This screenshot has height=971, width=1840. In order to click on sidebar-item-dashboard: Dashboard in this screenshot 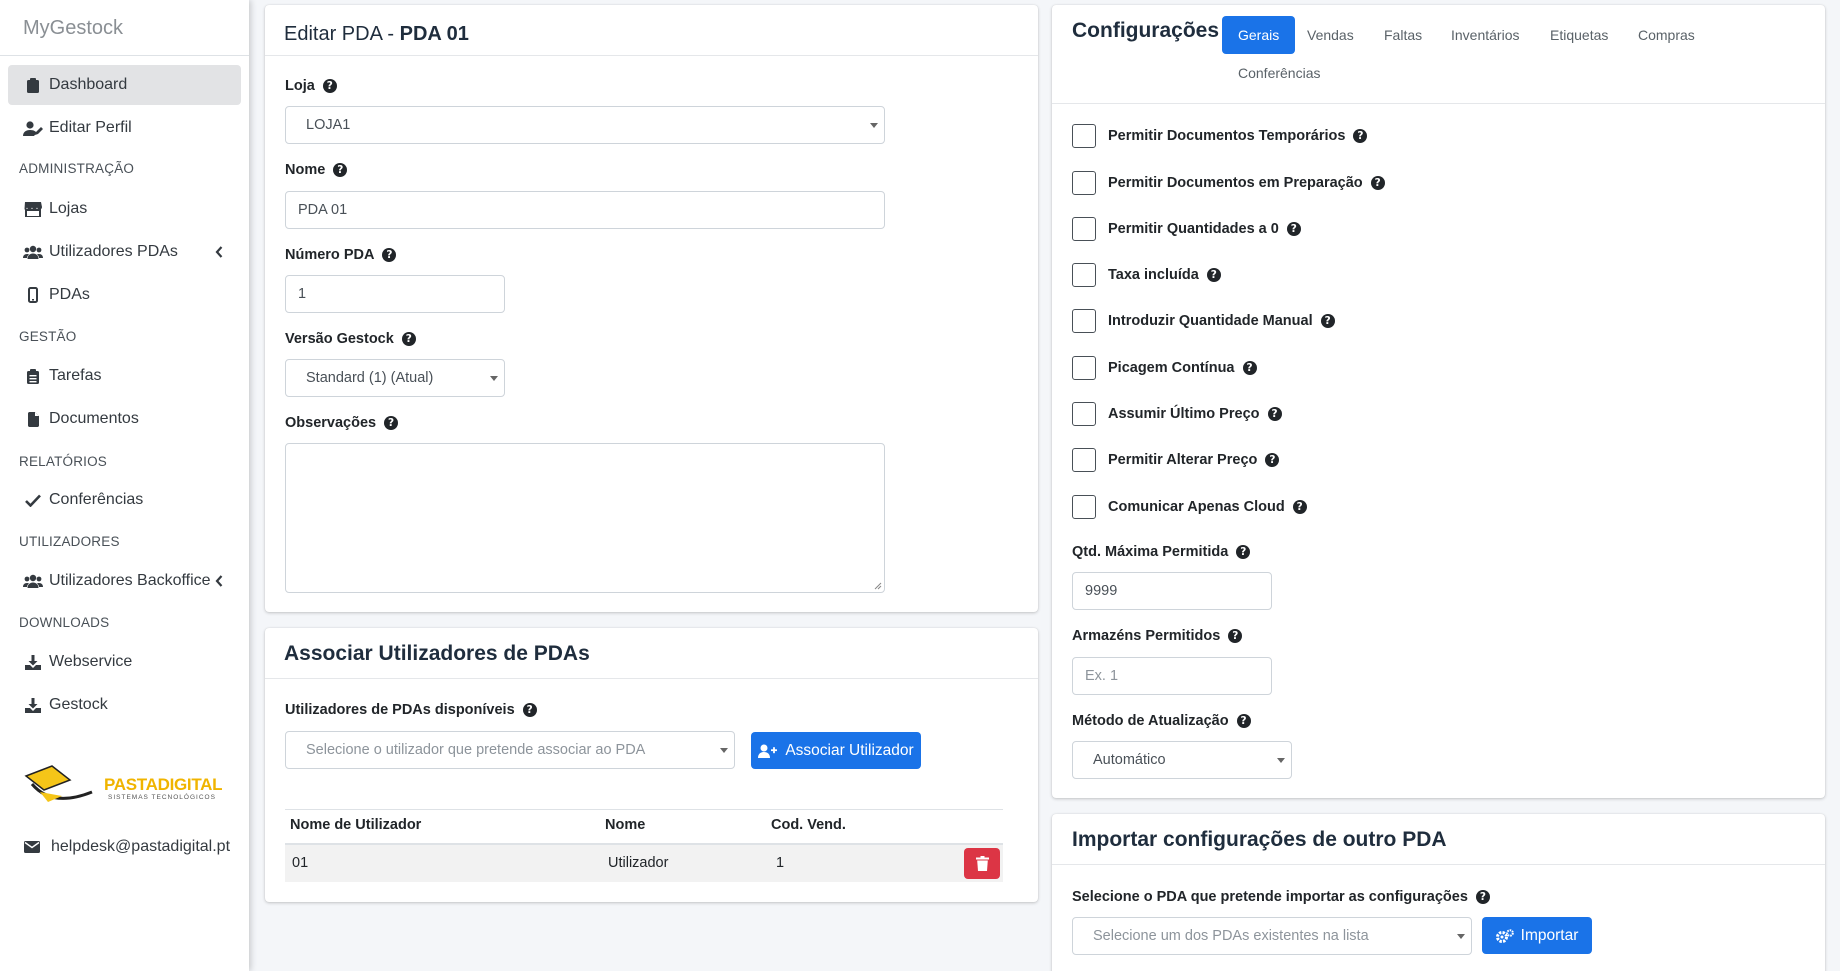, I will do `click(124, 85)`.